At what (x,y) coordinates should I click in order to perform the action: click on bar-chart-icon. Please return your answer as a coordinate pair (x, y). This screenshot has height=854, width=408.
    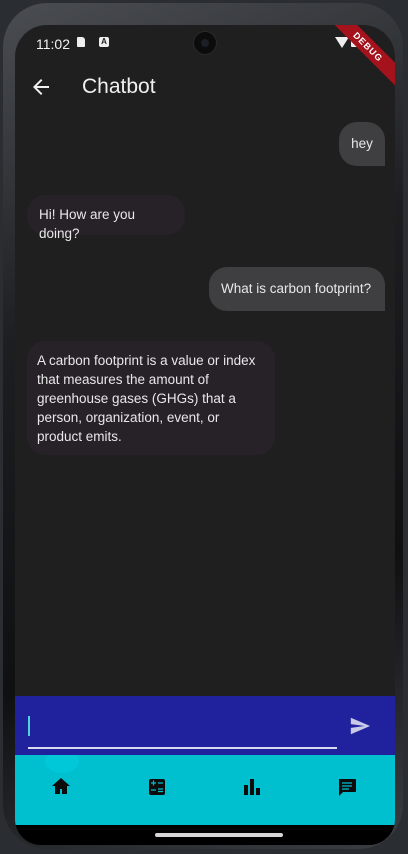
    Looking at the image, I should click on (252, 787).